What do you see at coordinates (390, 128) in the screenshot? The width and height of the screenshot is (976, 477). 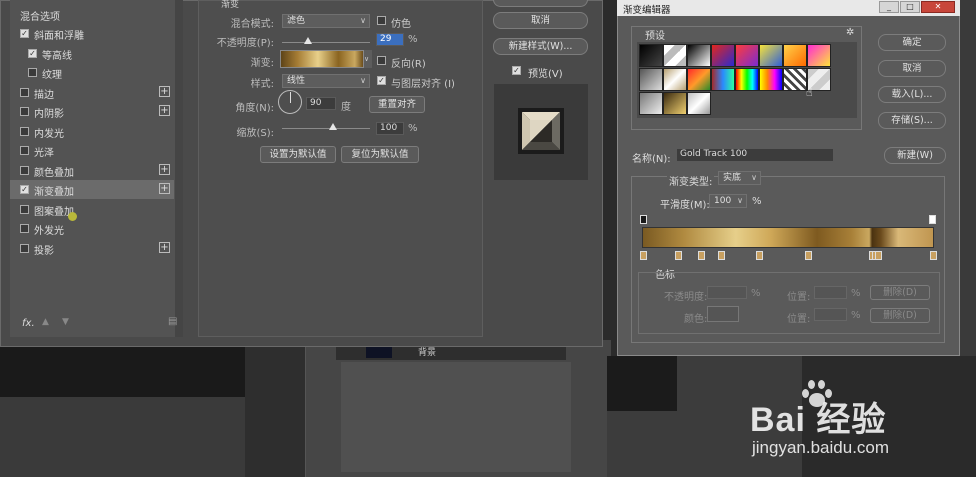 I see `scale-input: 100` at bounding box center [390, 128].